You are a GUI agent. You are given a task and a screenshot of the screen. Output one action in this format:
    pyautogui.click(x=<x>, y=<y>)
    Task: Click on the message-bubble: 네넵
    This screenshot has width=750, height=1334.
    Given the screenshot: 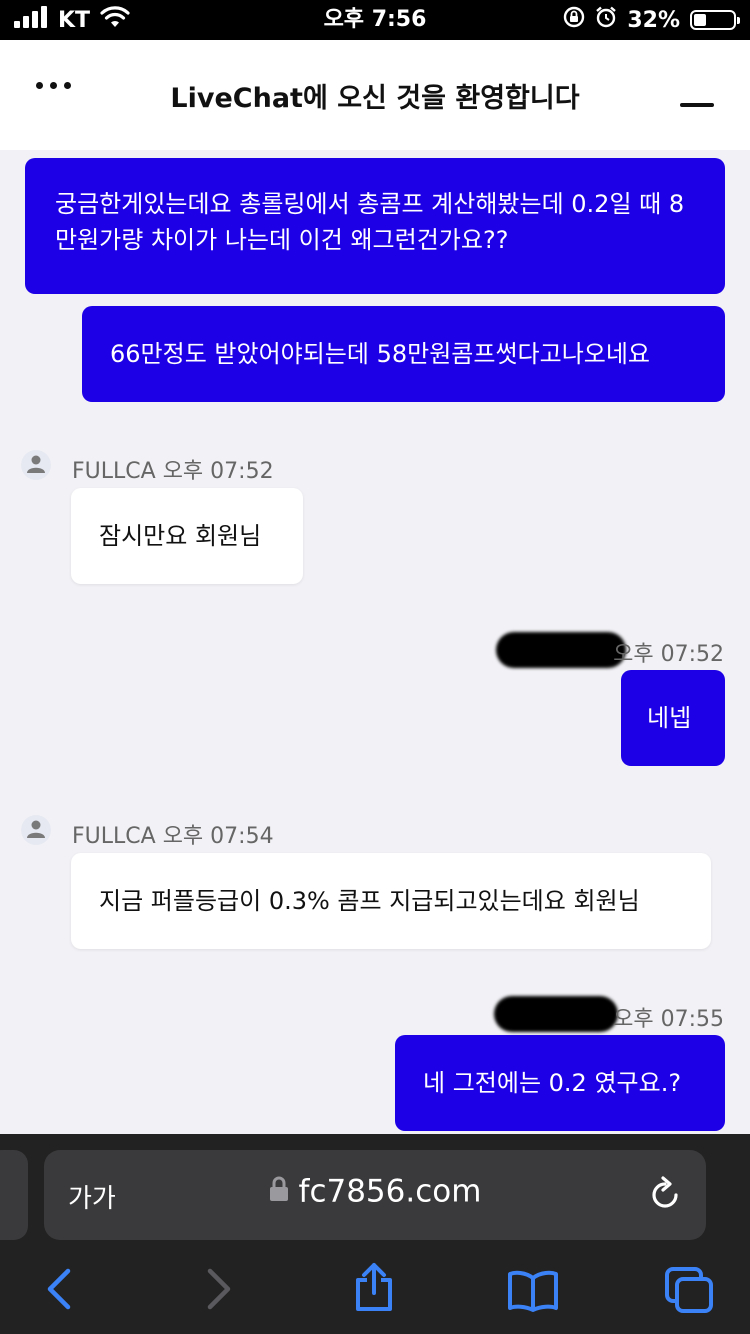 What is the action you would take?
    pyautogui.click(x=673, y=718)
    